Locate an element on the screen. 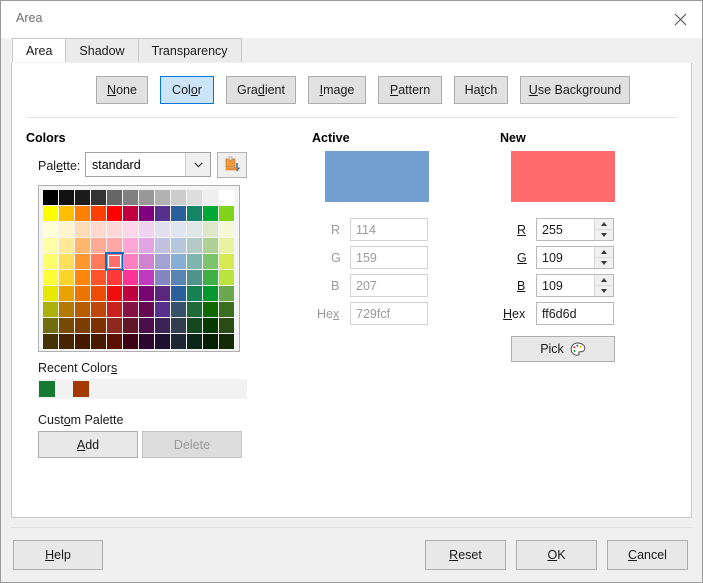  palette-dropdown: standard is located at coordinates (148, 164).